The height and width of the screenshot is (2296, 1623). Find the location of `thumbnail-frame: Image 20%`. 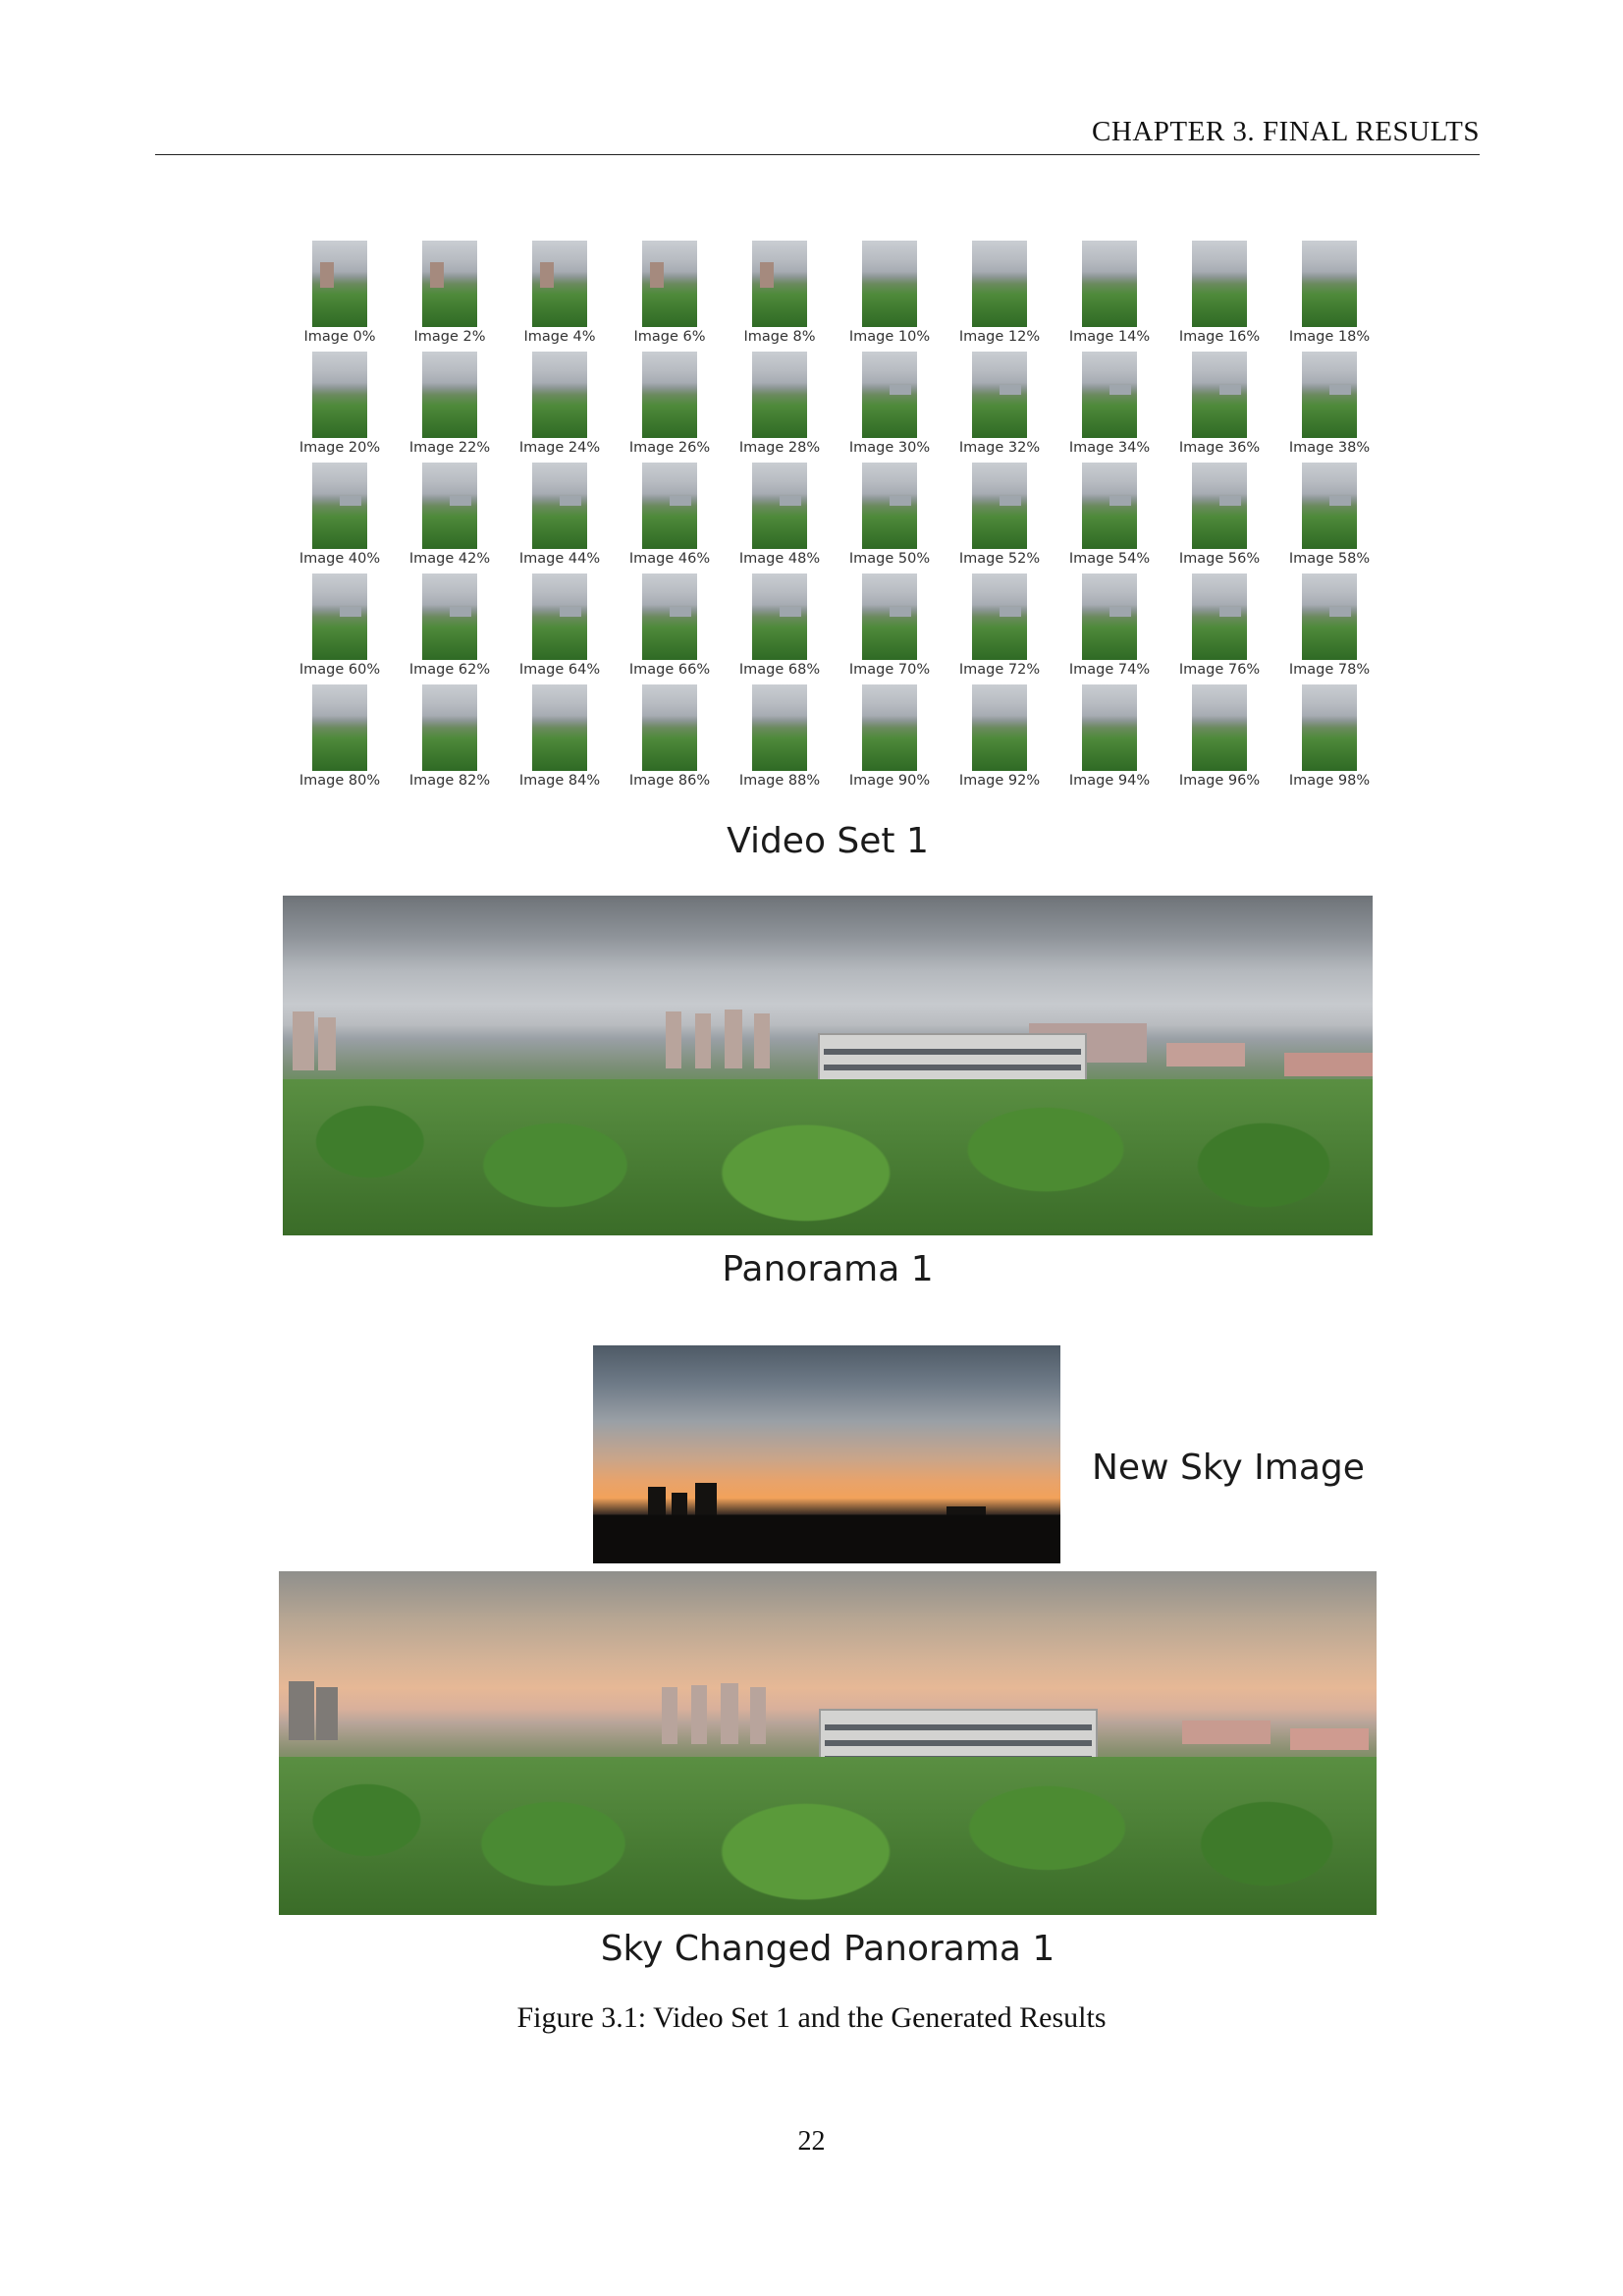

thumbnail-frame: Image 20% is located at coordinates (340, 402).